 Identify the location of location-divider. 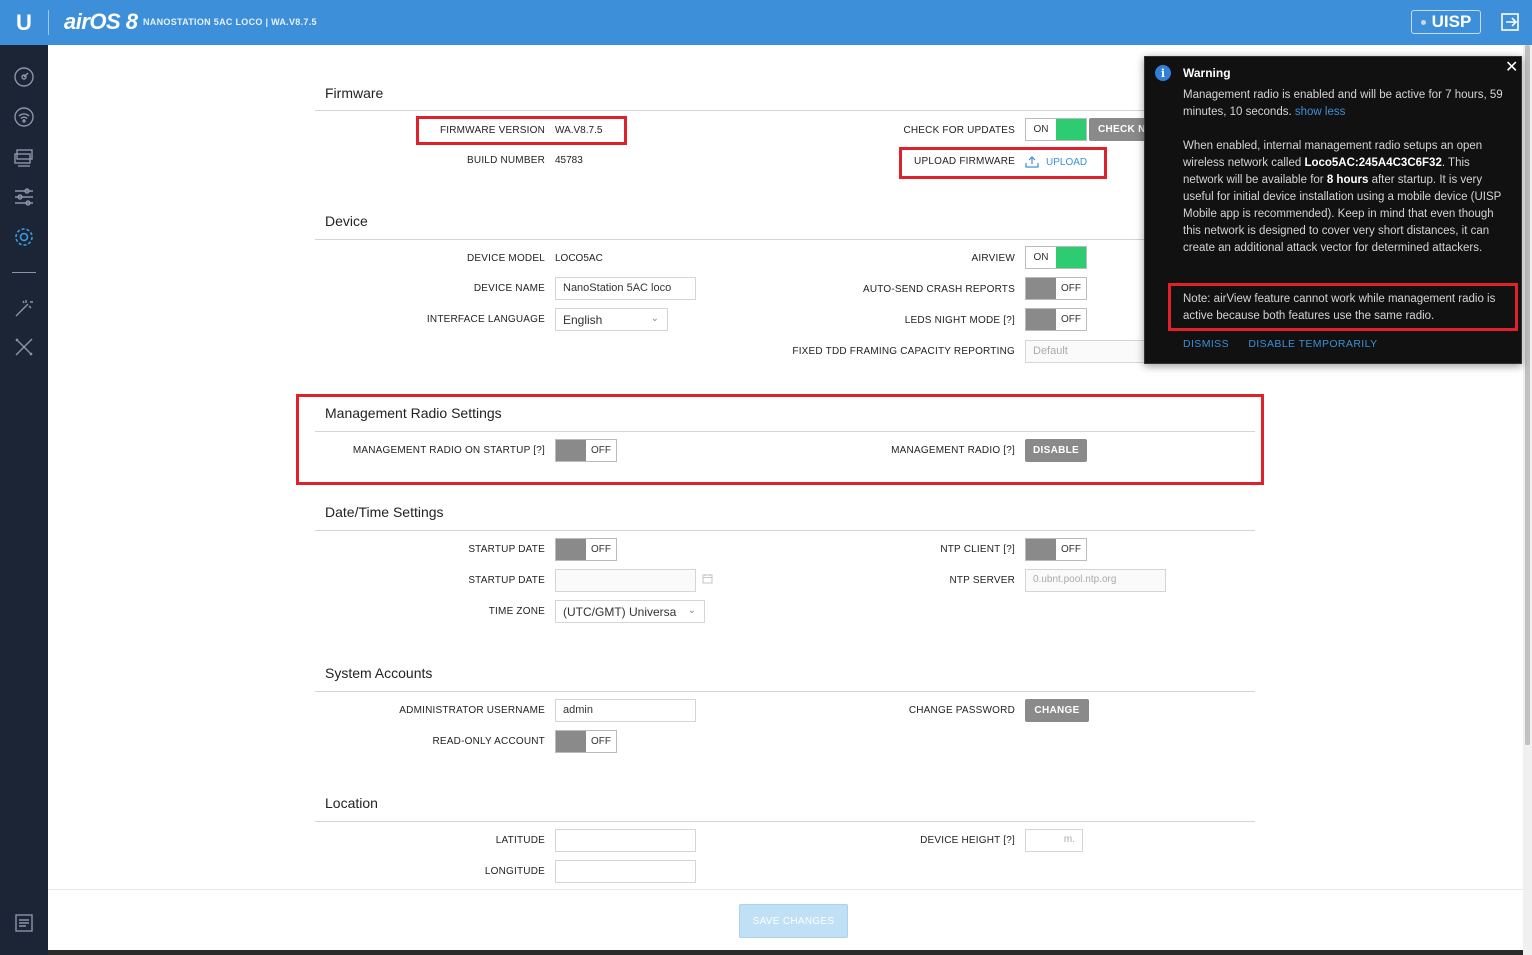
(785, 821).